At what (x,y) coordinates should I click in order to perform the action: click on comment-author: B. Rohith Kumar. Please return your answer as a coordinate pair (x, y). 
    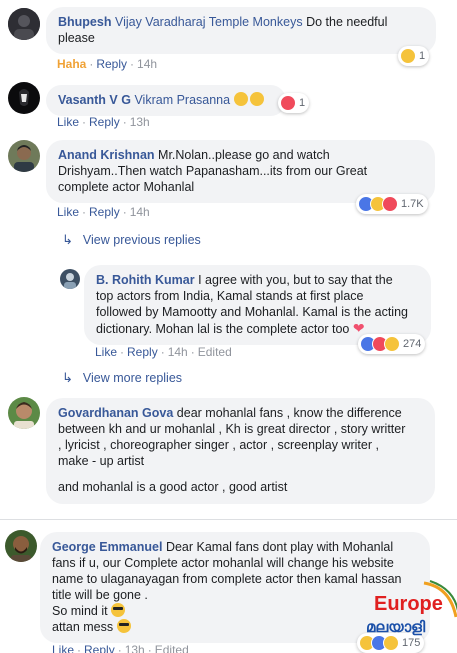
    Looking at the image, I should click on (145, 280).